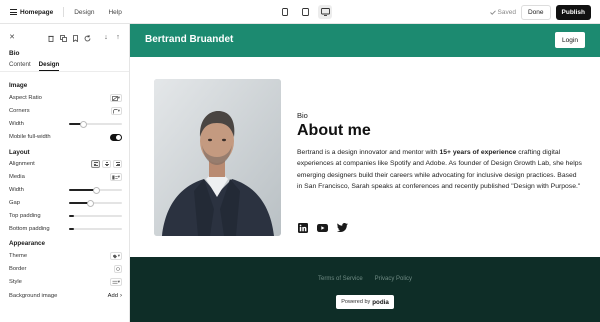  What do you see at coordinates (116, 137) in the screenshot?
I see `mobile-full-width-toggle` at bounding box center [116, 137].